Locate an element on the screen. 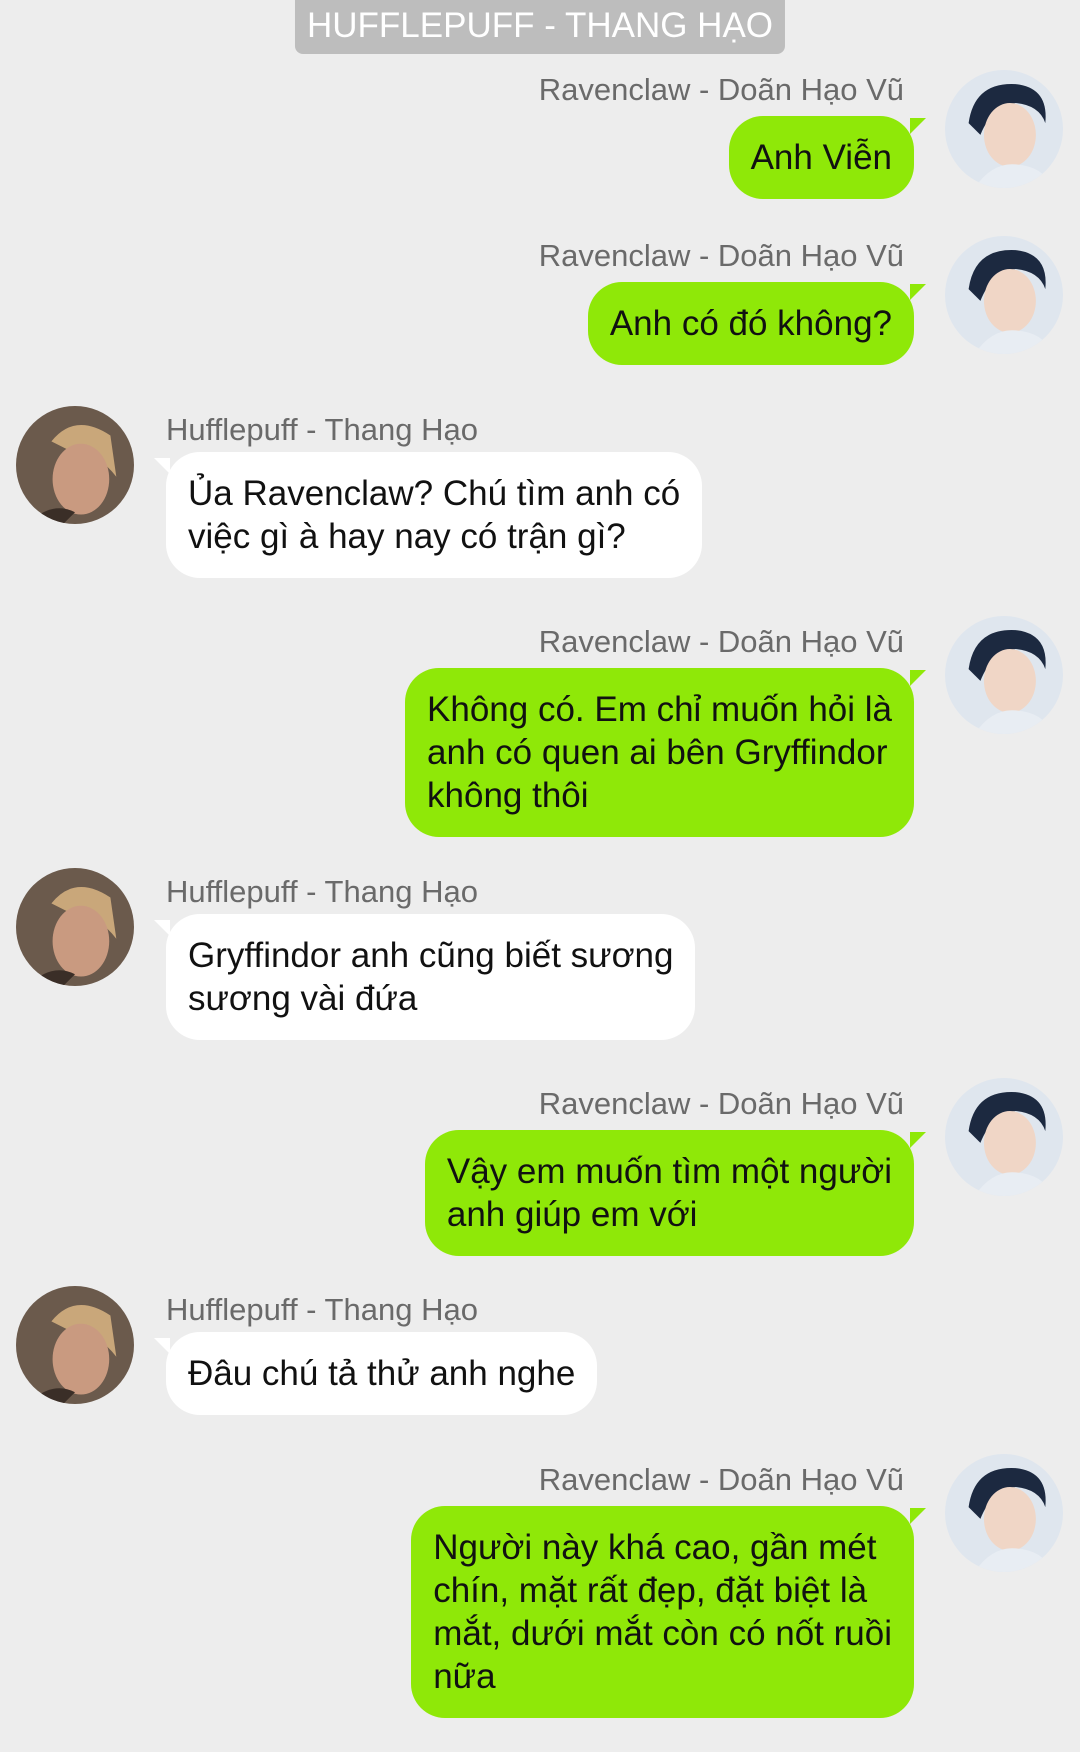 This screenshot has width=1080, height=1752. message-text: Anh có đó không? is located at coordinates (750, 323).